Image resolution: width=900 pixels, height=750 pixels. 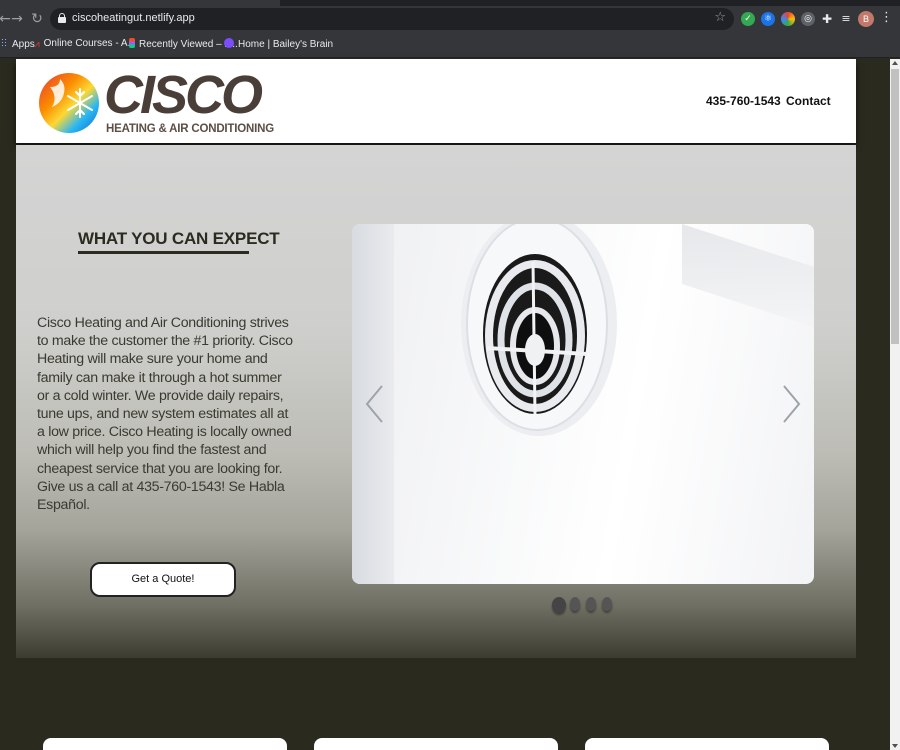 What do you see at coordinates (183, 95) in the screenshot?
I see `logo-wordmark: CISCO` at bounding box center [183, 95].